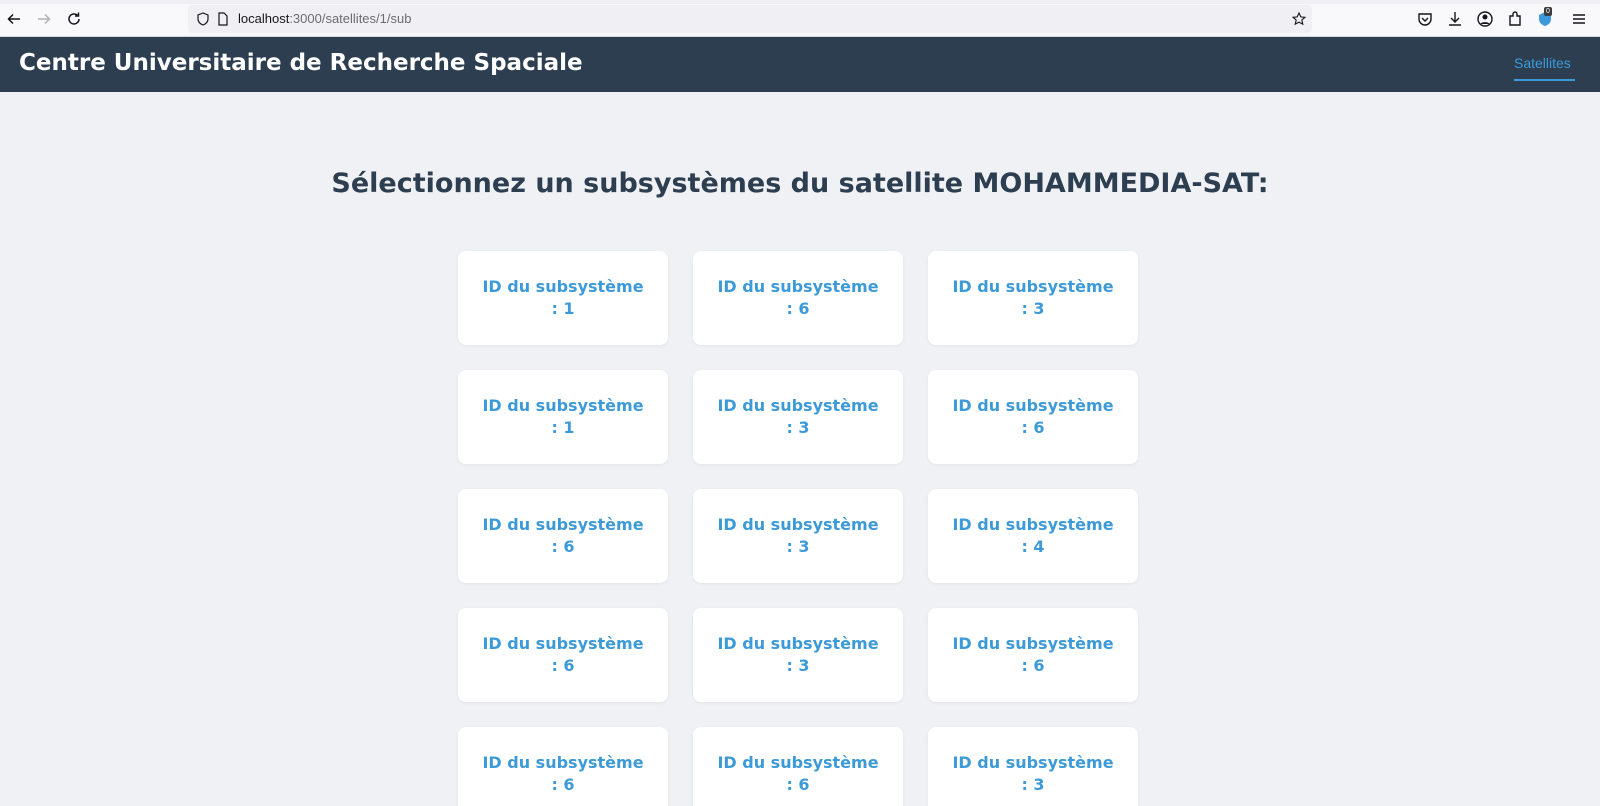 The image size is (1600, 806). Describe the element at coordinates (1544, 80) in the screenshot. I see `nav-active-underline` at that location.